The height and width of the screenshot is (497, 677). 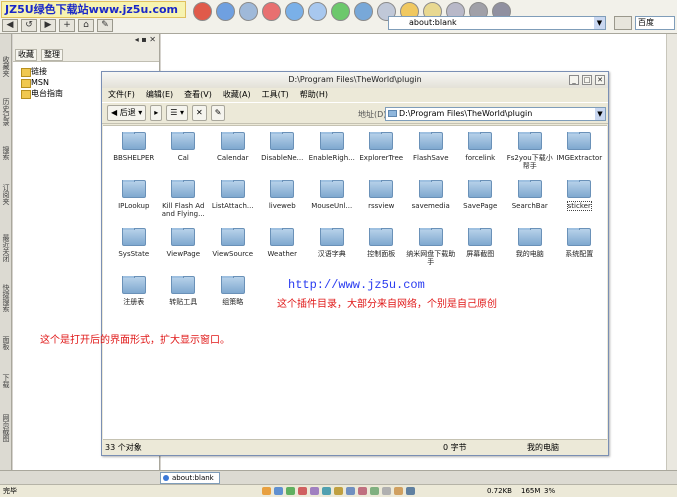 I want to click on folder-item: SavePage, so click(x=481, y=204).